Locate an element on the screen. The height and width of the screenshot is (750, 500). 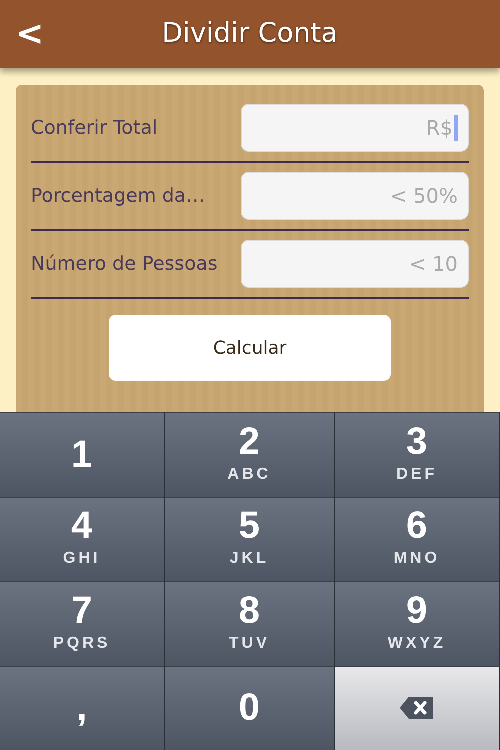
placeholder-text: R$ is located at coordinates (439, 128).